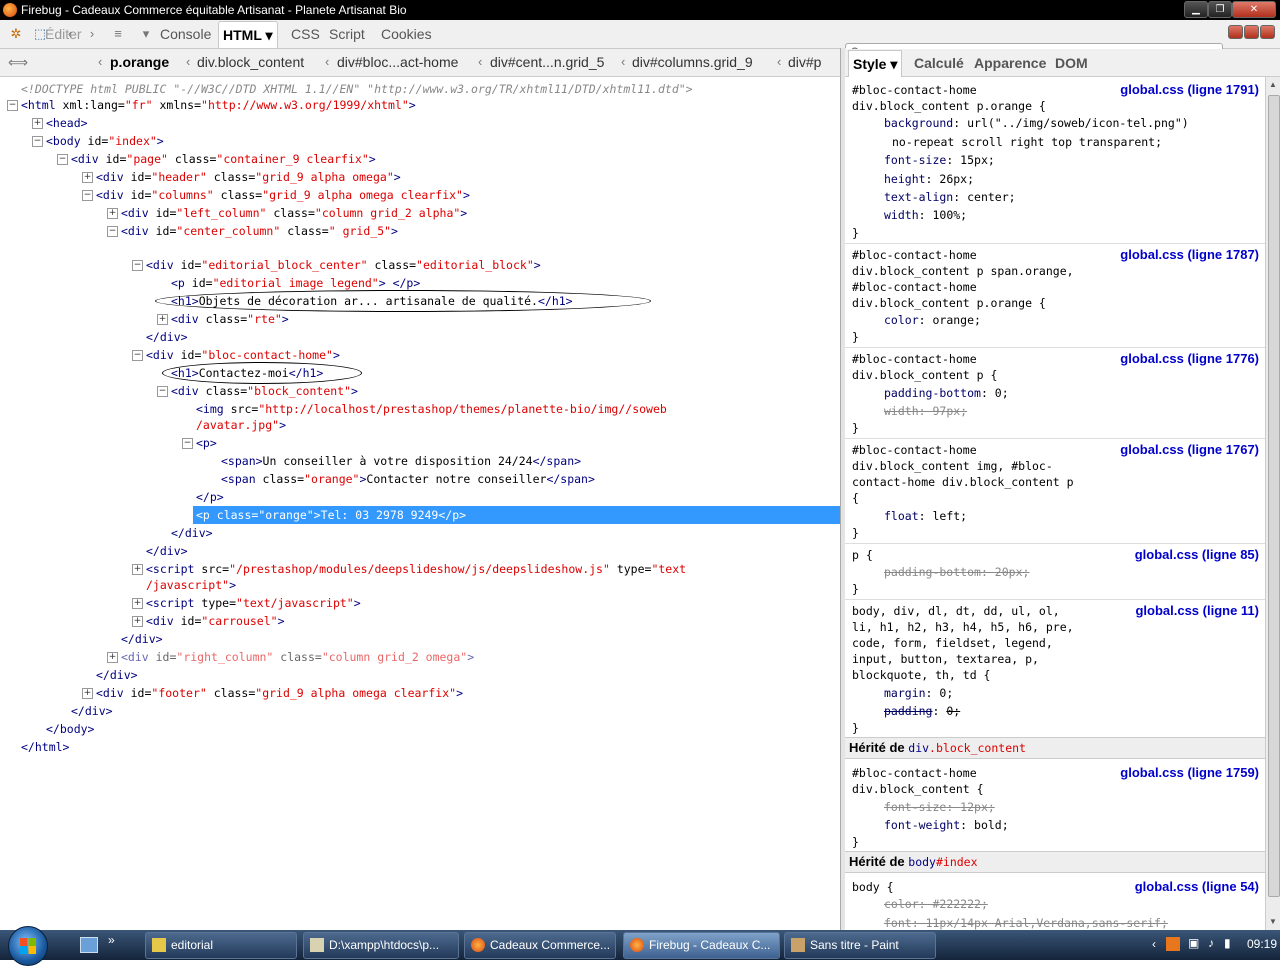  I want to click on css-property: height: 26px;, so click(929, 179).